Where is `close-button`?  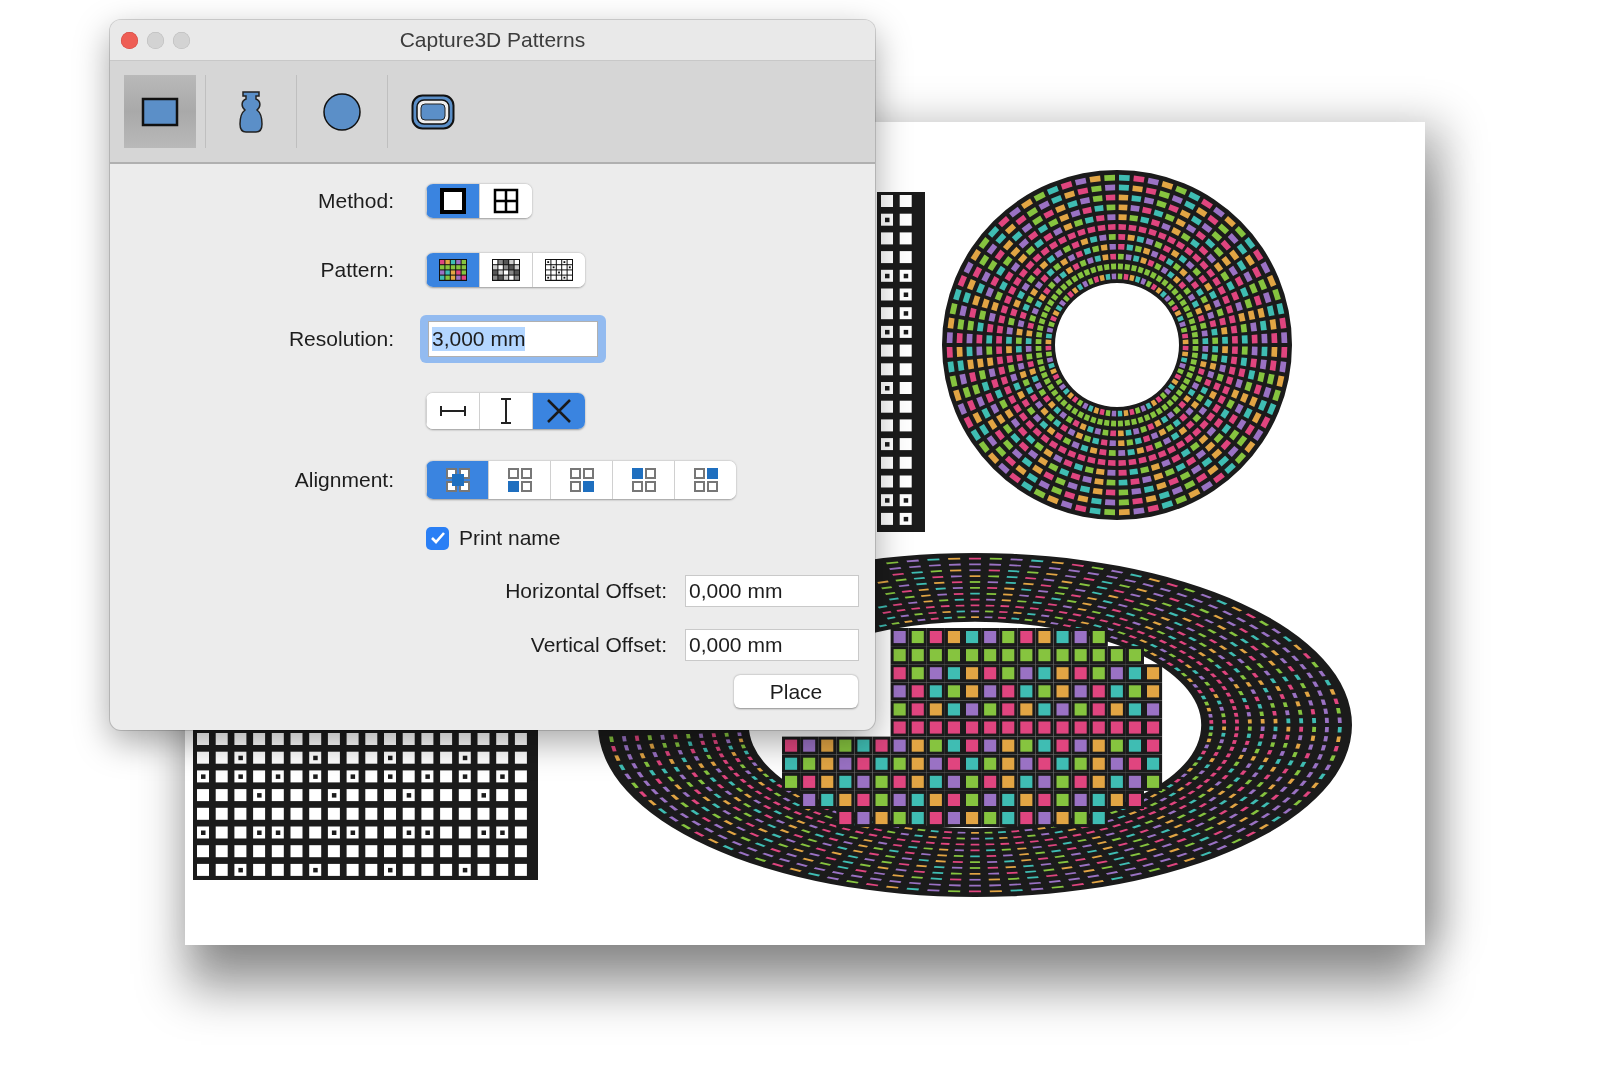 close-button is located at coordinates (129, 40).